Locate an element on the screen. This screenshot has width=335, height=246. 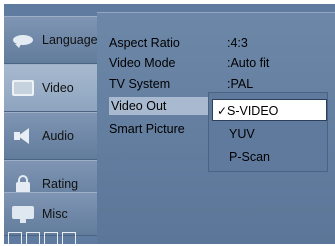
nav-item-video: Video is located at coordinates (50, 88).